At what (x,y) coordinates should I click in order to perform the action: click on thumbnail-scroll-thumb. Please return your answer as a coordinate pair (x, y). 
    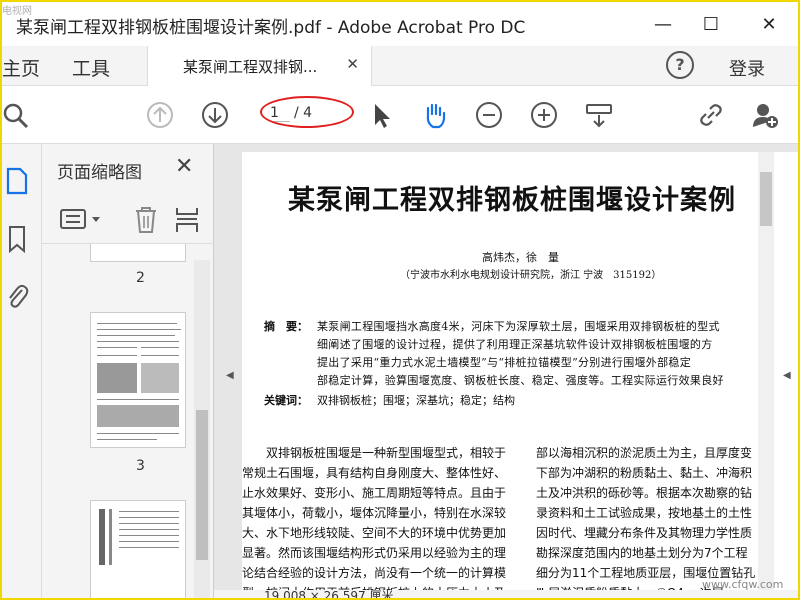
    Looking at the image, I should click on (202, 485).